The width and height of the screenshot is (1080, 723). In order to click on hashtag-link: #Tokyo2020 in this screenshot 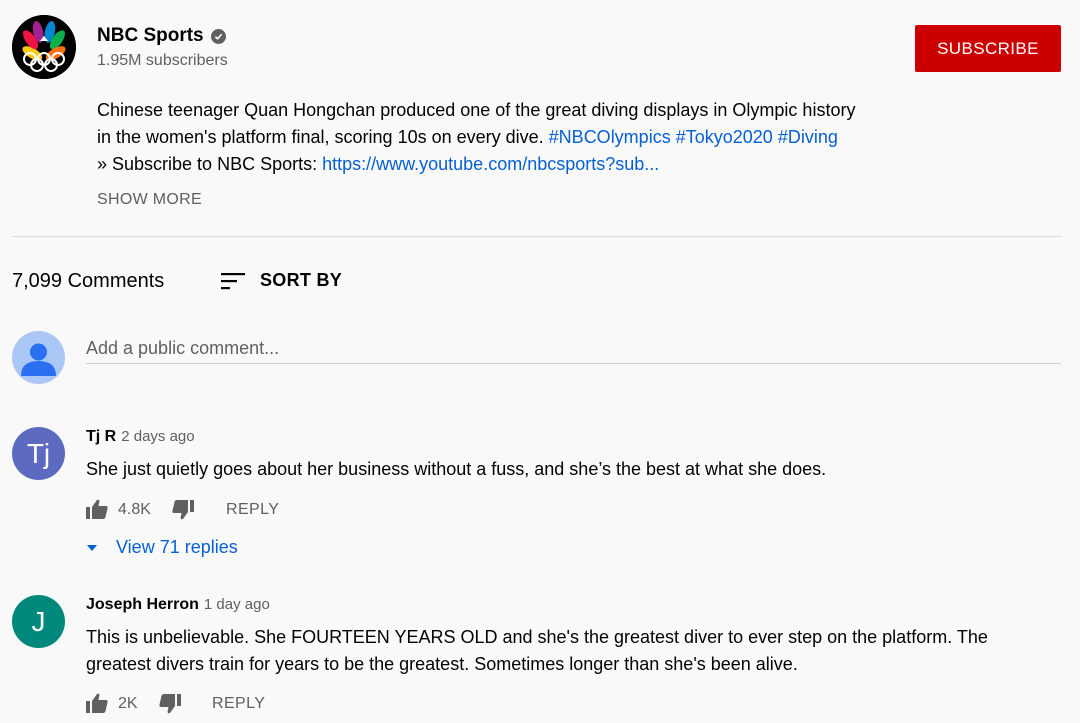, I will do `click(724, 137)`.